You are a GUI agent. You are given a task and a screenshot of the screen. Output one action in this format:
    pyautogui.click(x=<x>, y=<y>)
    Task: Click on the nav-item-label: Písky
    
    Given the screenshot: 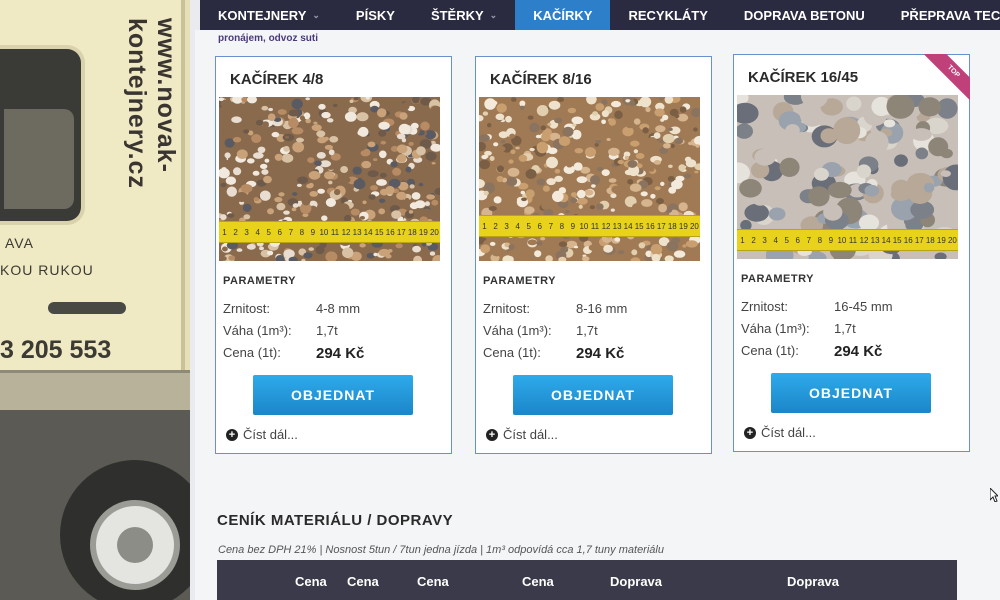 What is the action you would take?
    pyautogui.click(x=375, y=15)
    